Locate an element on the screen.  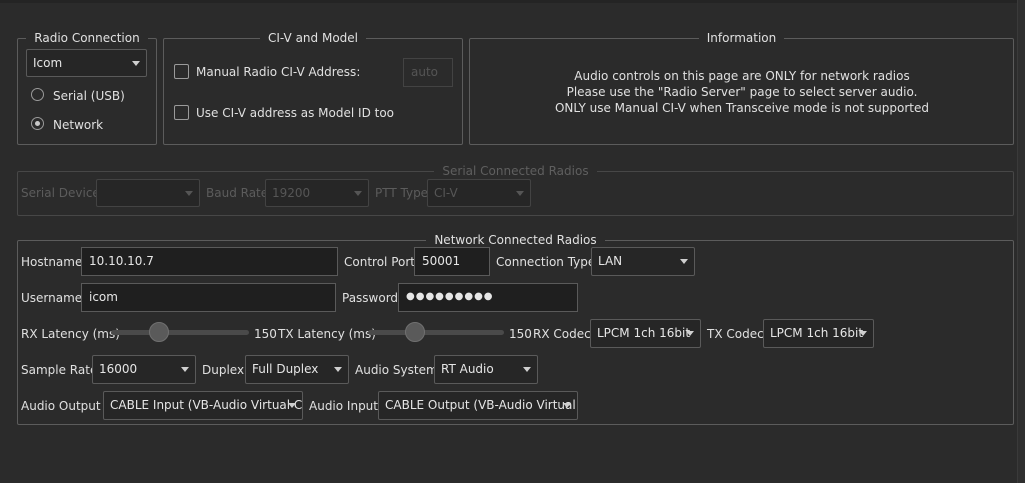
rx-latency-label: RX Latency (ms) is located at coordinates (70, 334).